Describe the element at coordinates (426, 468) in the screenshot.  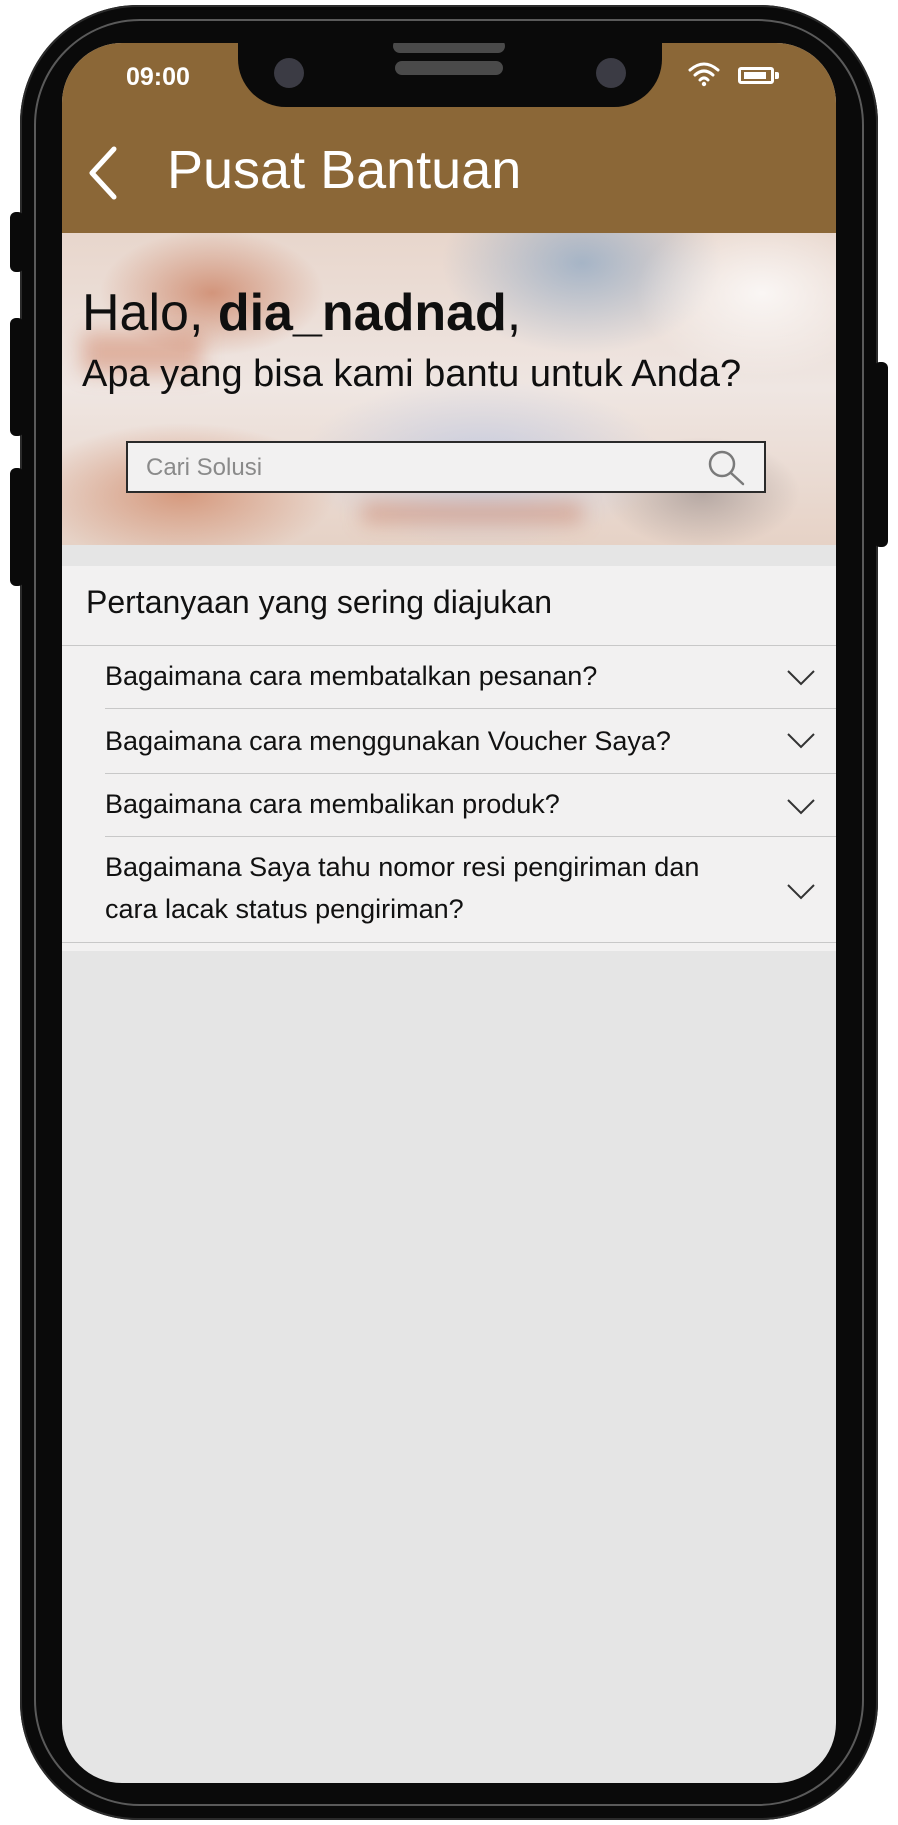
I see `search-input` at that location.